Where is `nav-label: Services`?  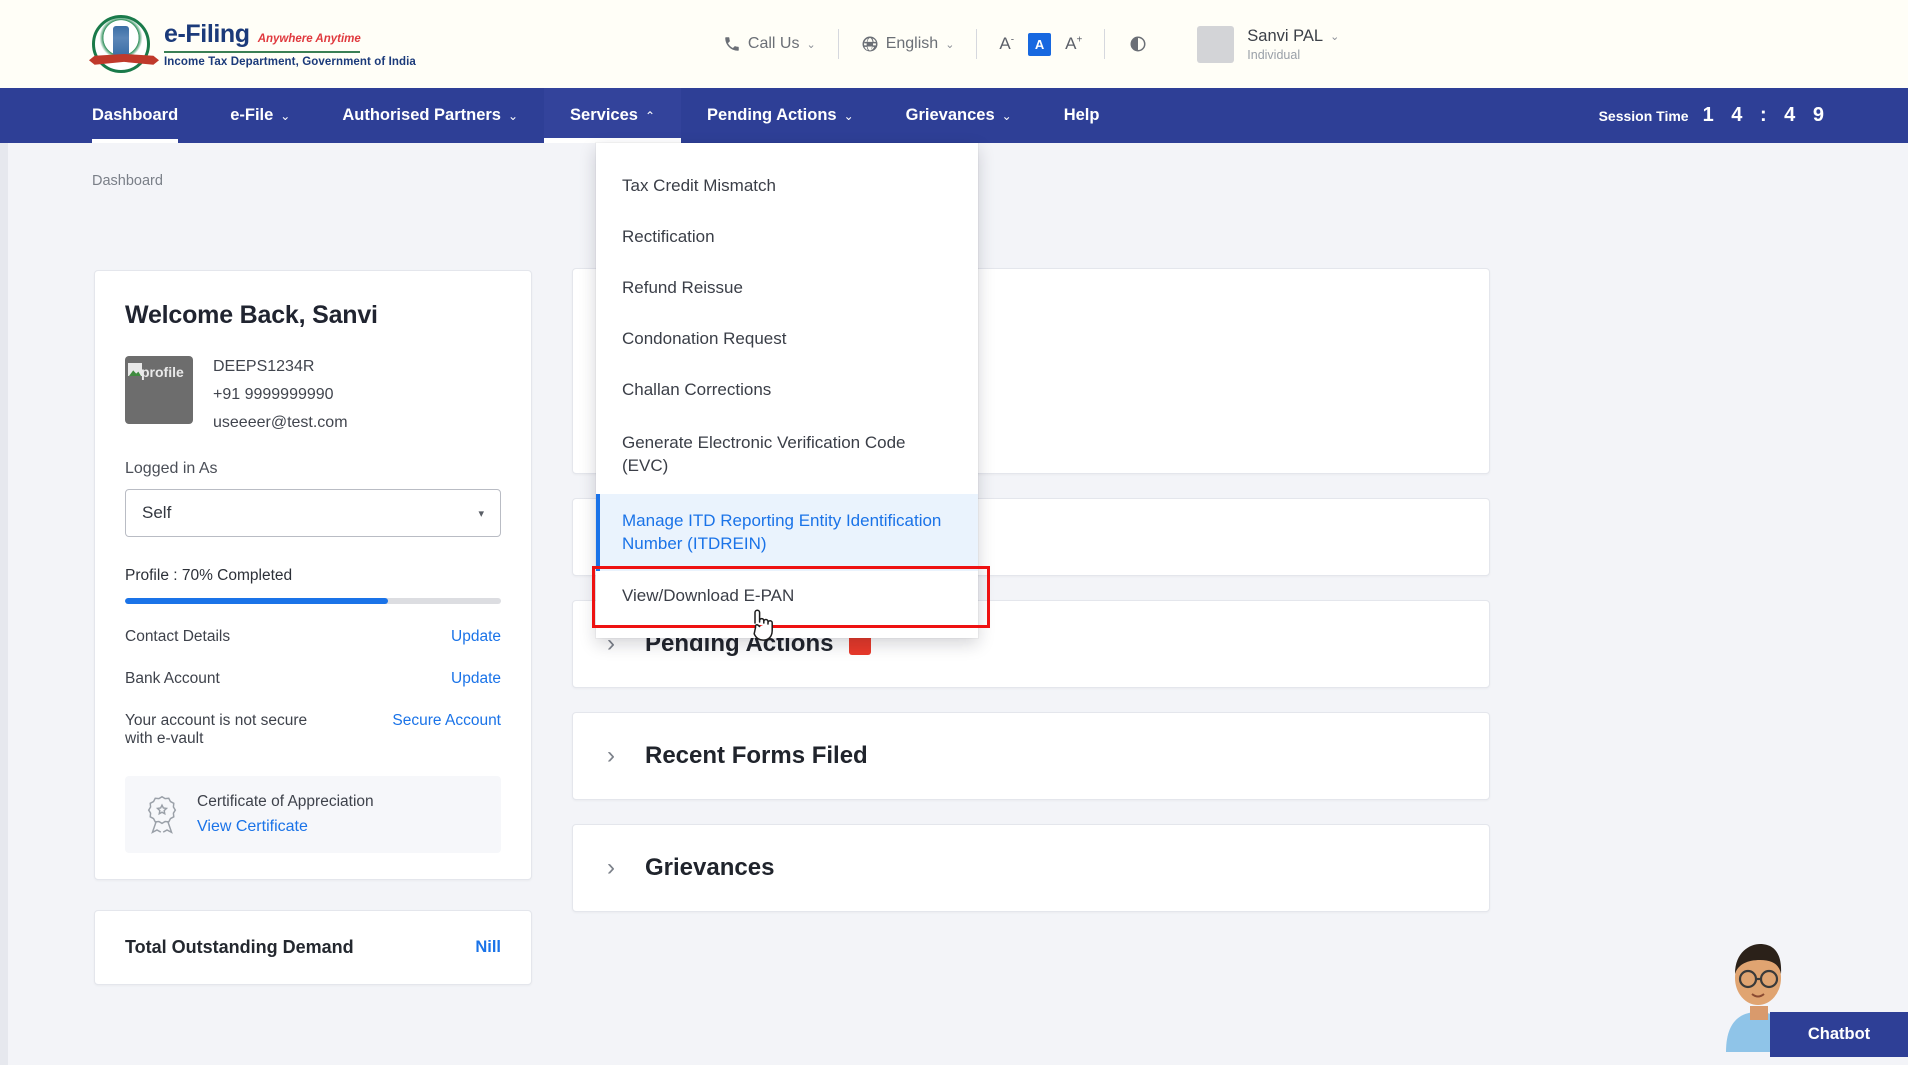 nav-label: Services is located at coordinates (604, 115).